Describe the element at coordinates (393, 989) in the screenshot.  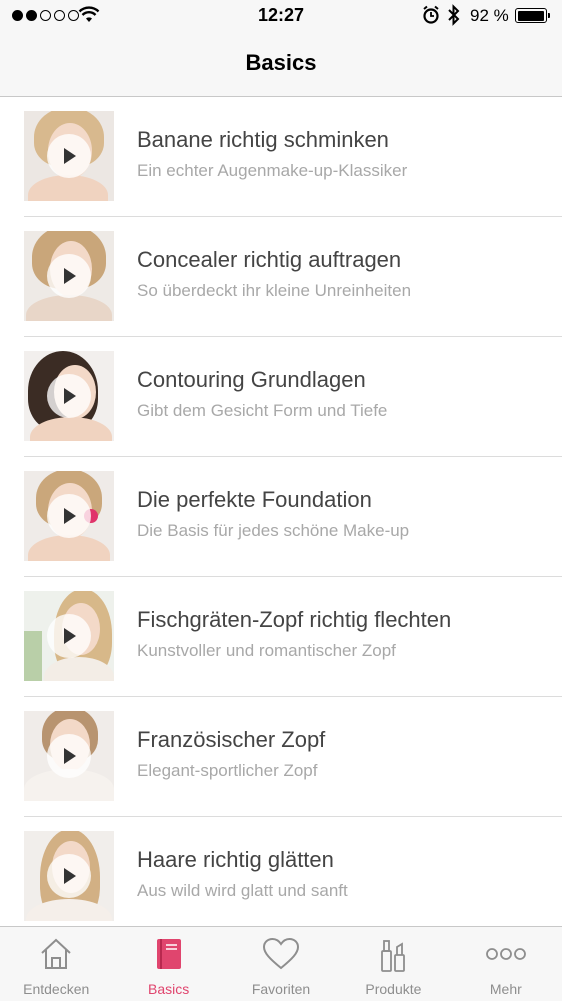
I see `tab-label: Produkte` at that location.